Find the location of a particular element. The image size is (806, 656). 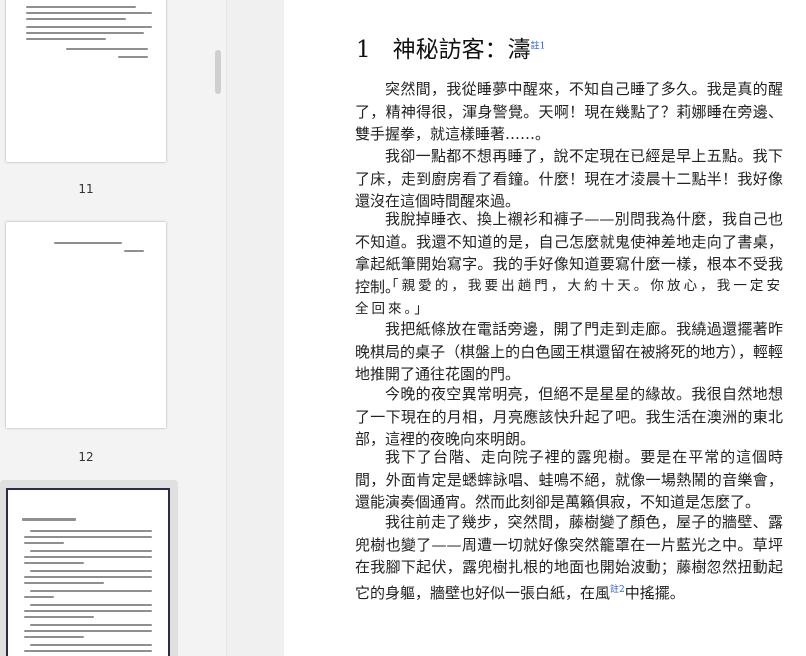

footnote-link-1: 註1 is located at coordinates (538, 46).